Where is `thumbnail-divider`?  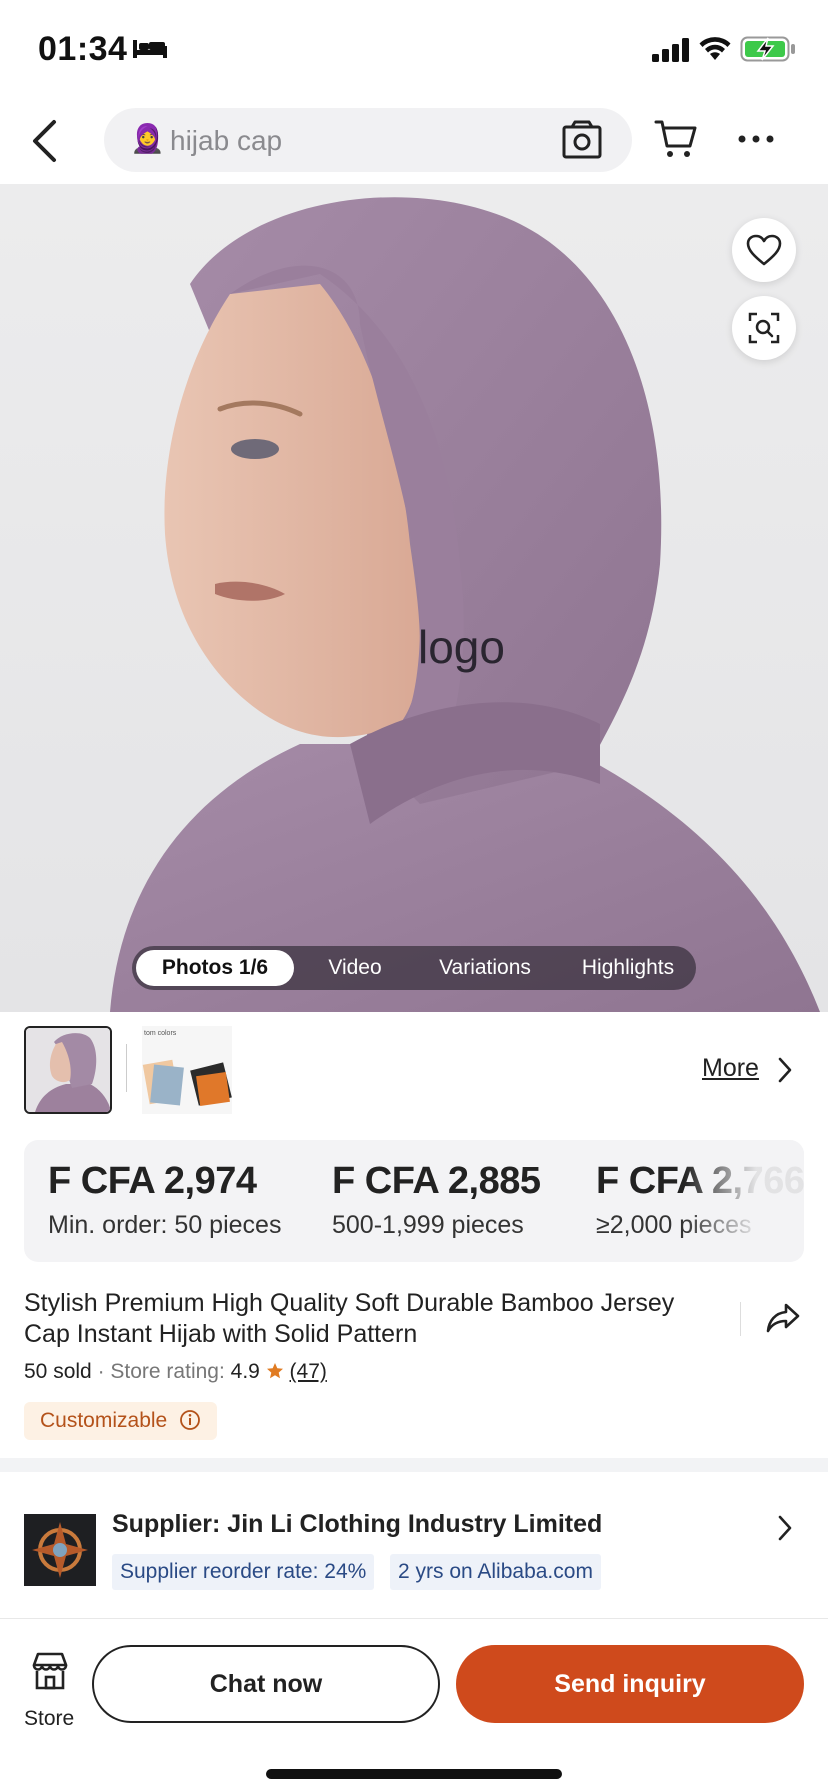
thumbnail-divider is located at coordinates (126, 1068).